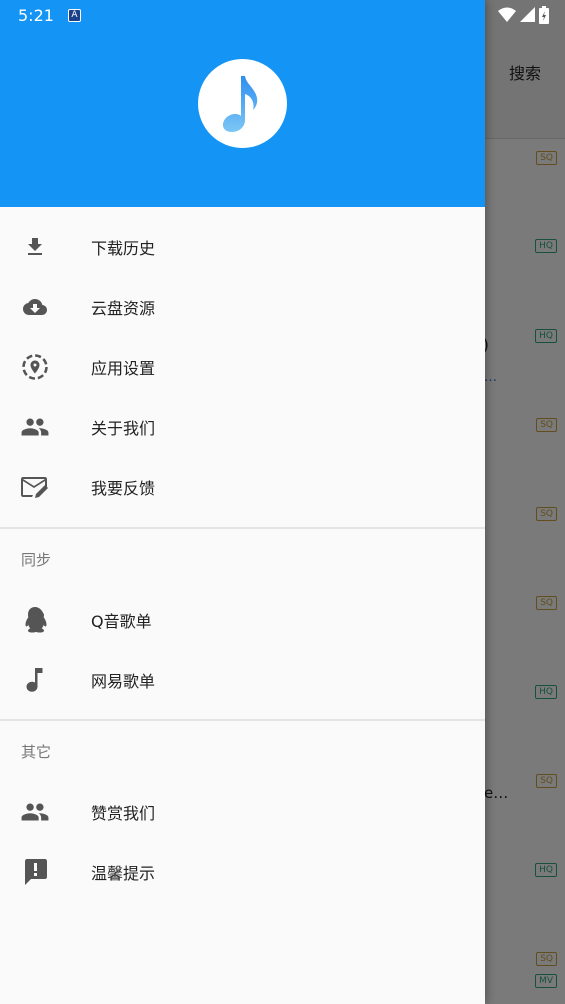 This screenshot has width=565, height=1004. What do you see at coordinates (242, 812) in the screenshot?
I see `menu-item-reward-us: 赞赏我们` at bounding box center [242, 812].